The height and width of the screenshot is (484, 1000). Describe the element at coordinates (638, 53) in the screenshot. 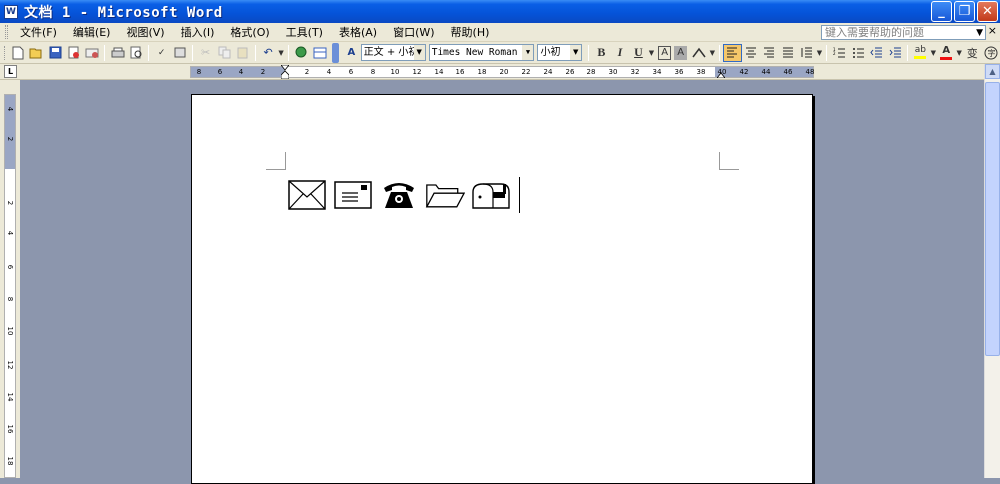

I see `underline-button: U` at that location.